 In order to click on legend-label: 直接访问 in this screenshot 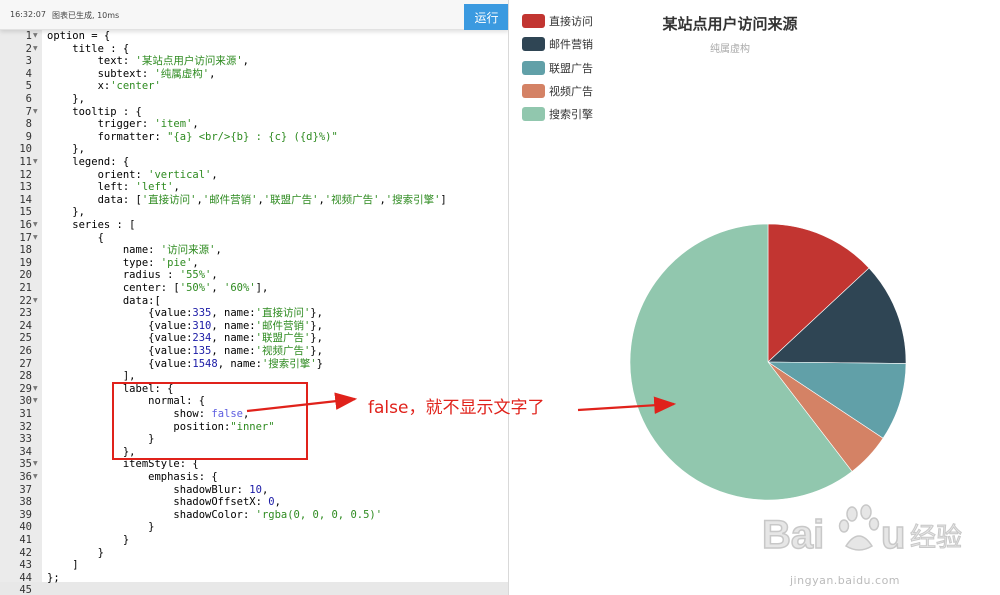, I will do `click(571, 21)`.